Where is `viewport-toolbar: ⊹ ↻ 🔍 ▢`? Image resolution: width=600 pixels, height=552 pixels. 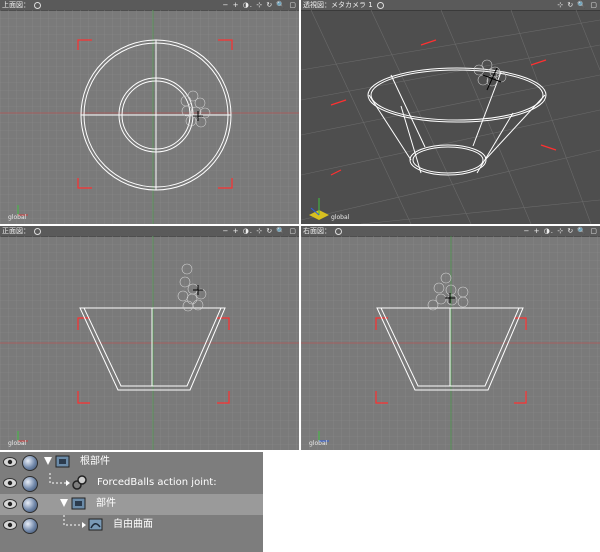 viewport-toolbar: ⊹ ↻ 🔍 ▢ is located at coordinates (577, 5).